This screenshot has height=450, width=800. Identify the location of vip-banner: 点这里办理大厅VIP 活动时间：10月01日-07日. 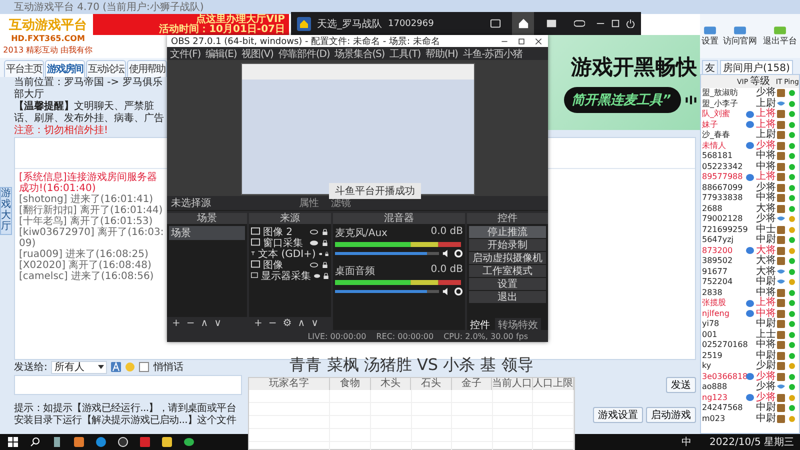
(191, 24).